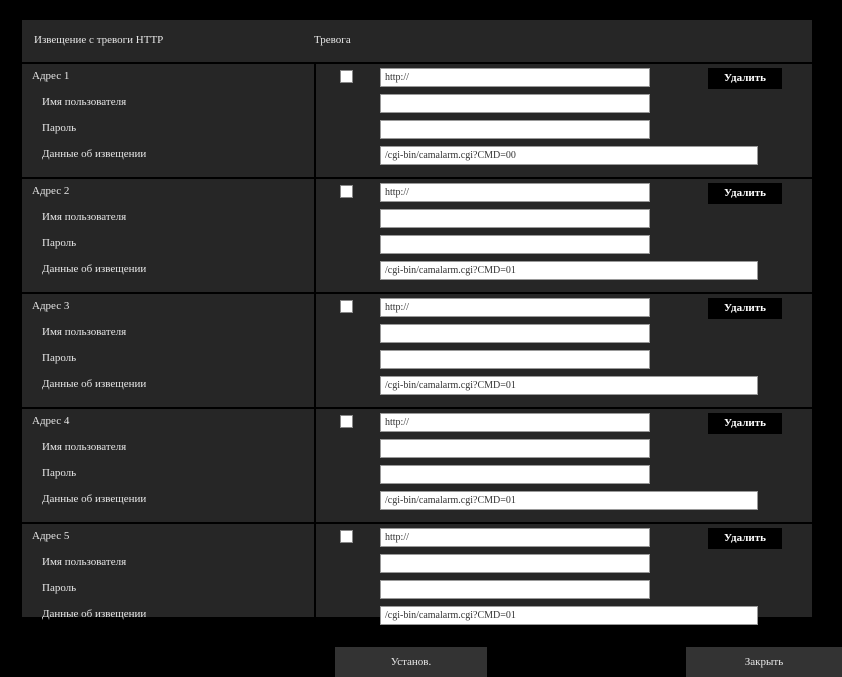 Image resolution: width=842 pixels, height=677 pixels. Describe the element at coordinates (332, 40) in the screenshot. I see `trigger-column-header: Тревога` at that location.